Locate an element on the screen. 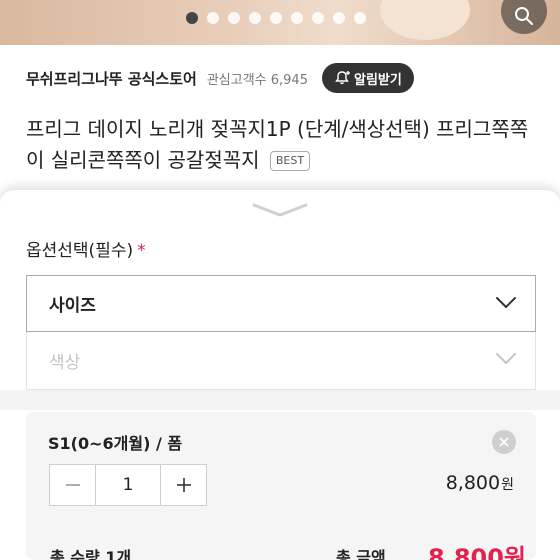 The width and height of the screenshot is (560, 560). alarm-label: 알림받기 is located at coordinates (377, 80).